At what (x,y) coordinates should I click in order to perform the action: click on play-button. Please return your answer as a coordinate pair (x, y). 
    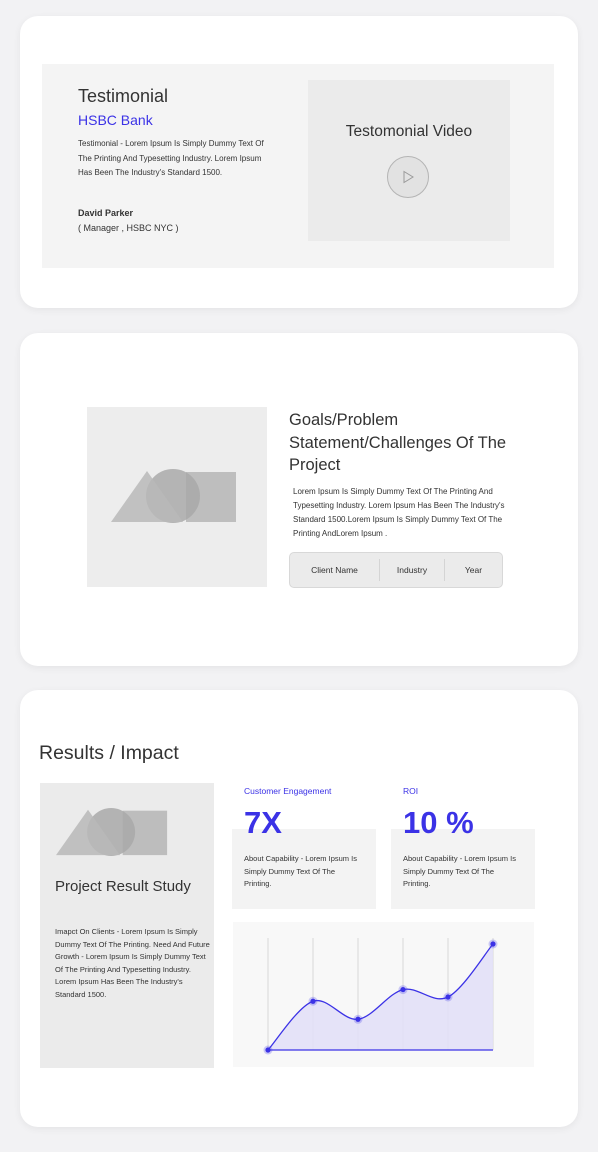
    Looking at the image, I should click on (408, 177).